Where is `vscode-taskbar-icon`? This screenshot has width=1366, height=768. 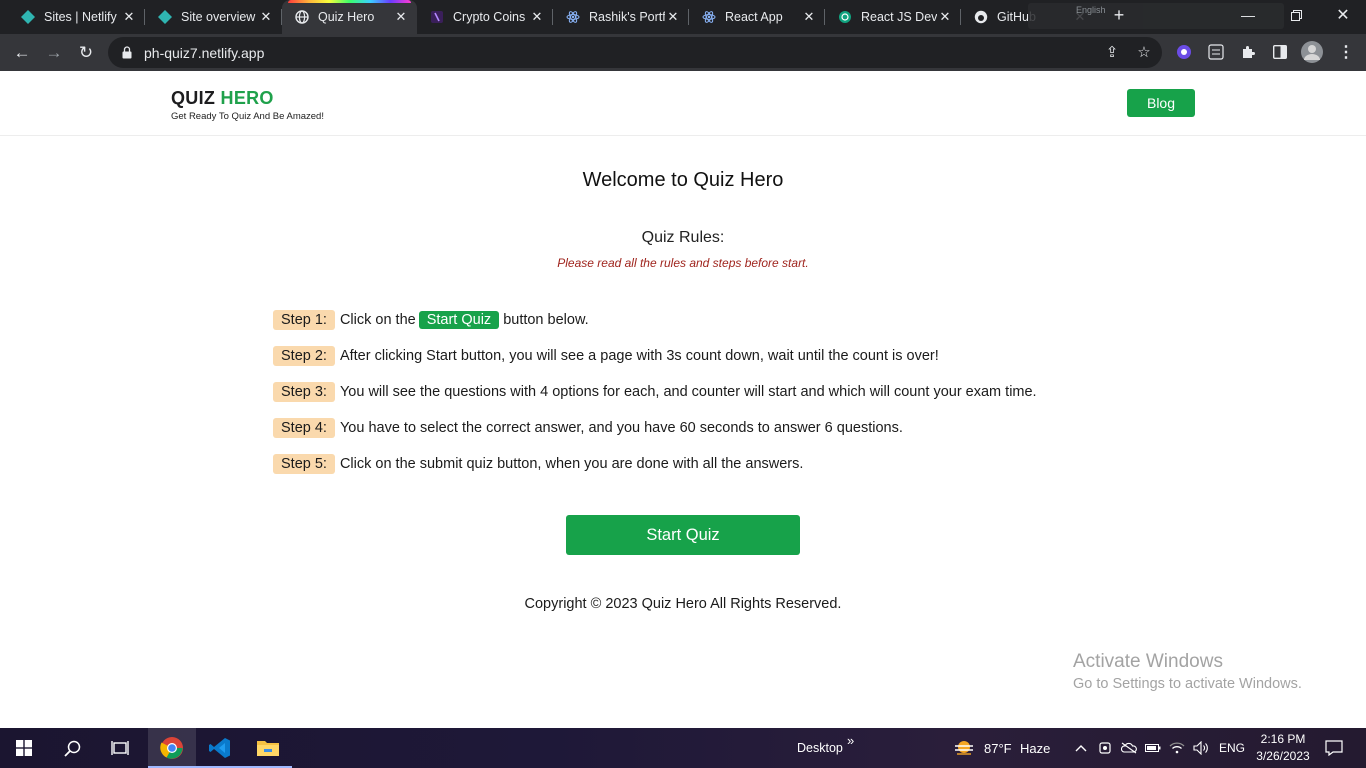
vscode-taskbar-icon is located at coordinates (220, 748).